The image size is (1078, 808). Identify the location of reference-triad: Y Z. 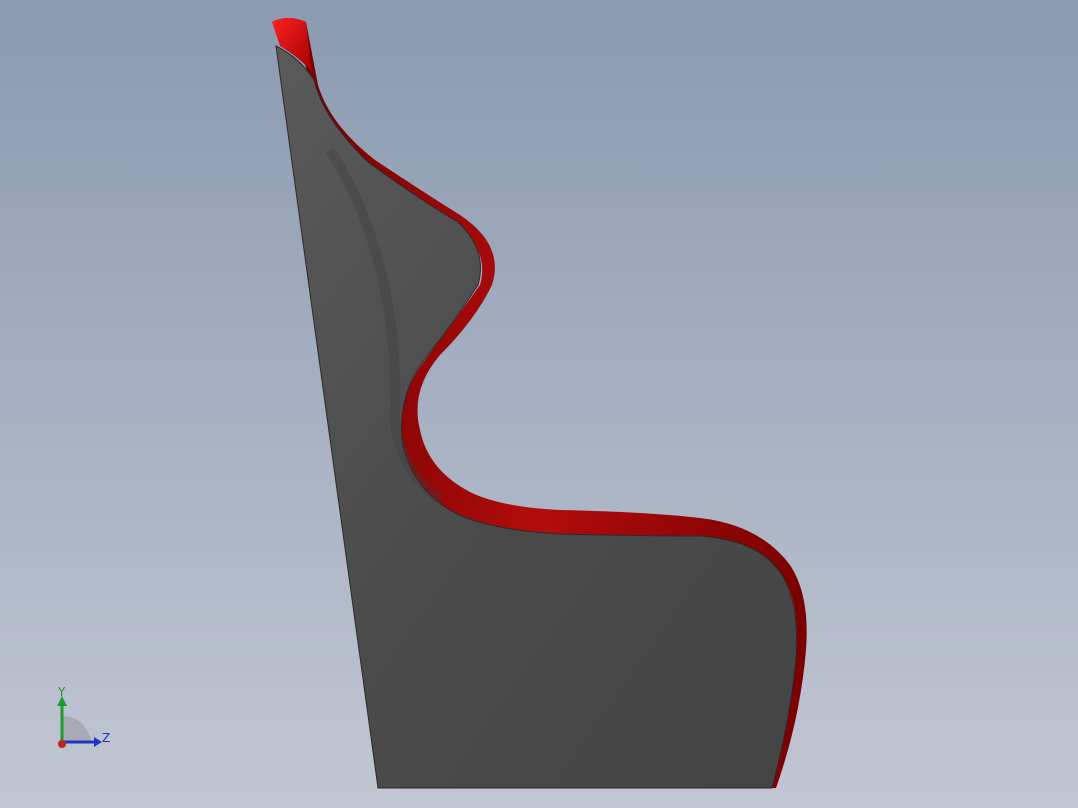
(80, 719).